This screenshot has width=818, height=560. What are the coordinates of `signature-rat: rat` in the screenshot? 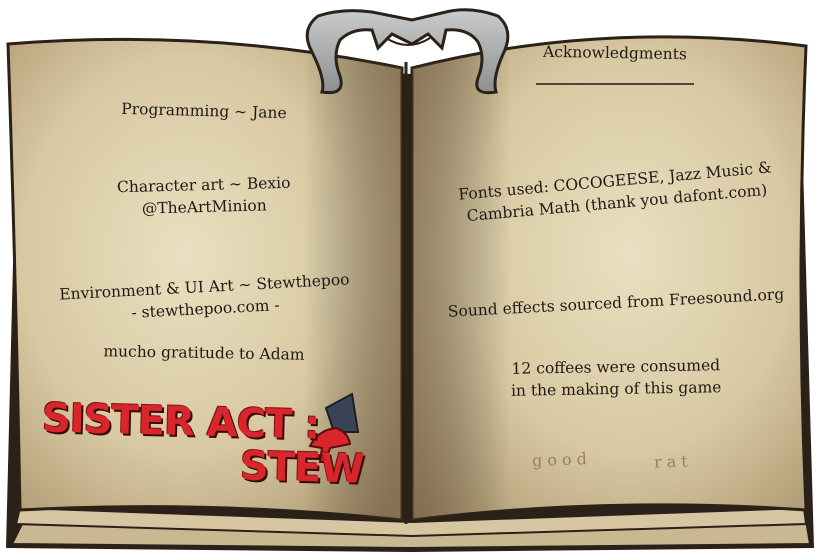 It's located at (673, 461).